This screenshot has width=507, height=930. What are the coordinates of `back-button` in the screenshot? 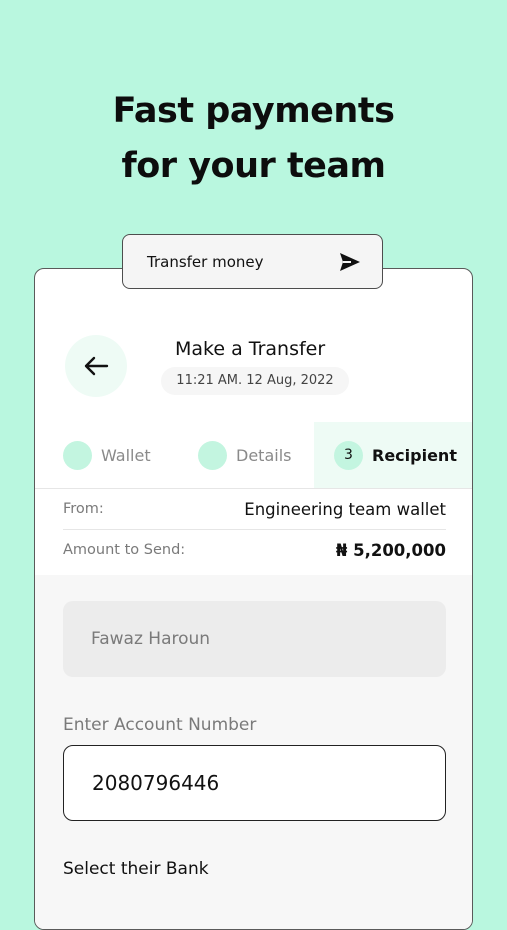 It's located at (96, 366).